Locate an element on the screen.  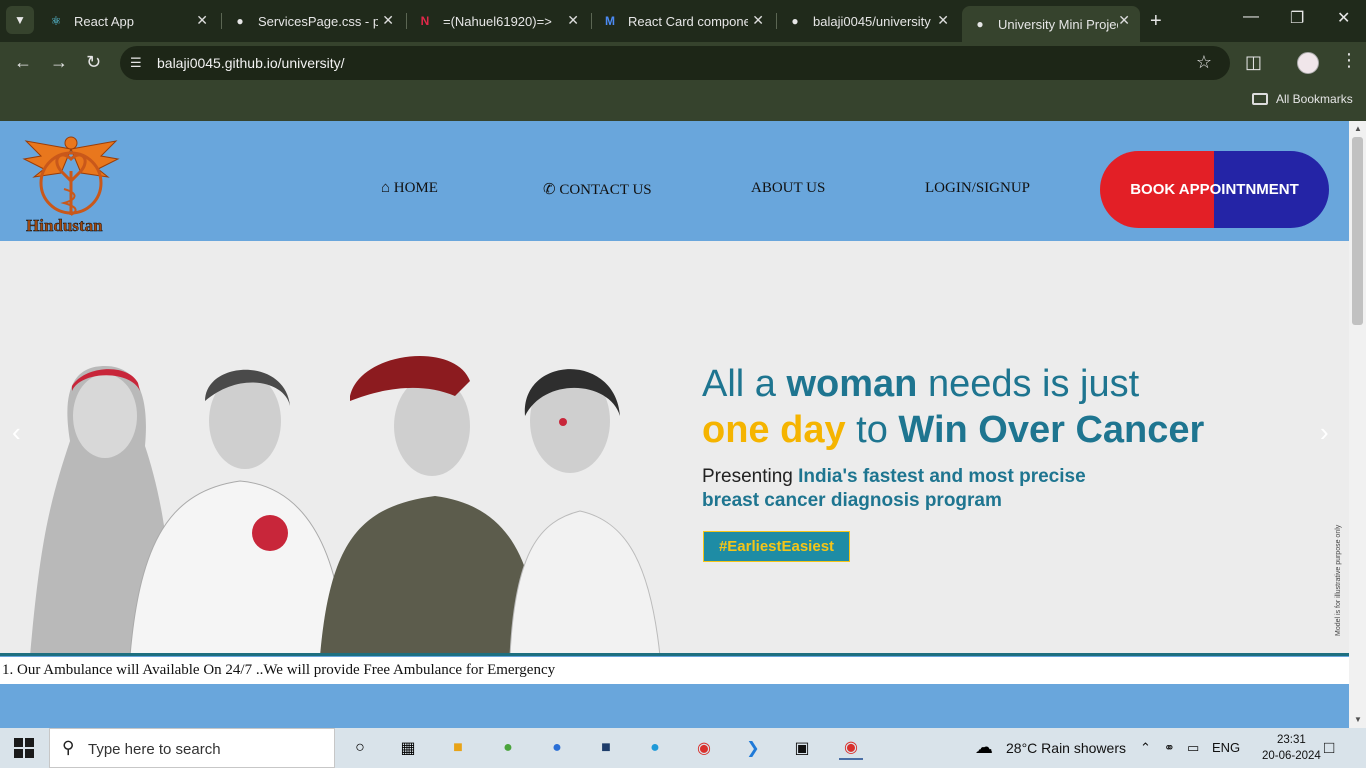
task-view-icon: ▦ is located at coordinates (408, 748).